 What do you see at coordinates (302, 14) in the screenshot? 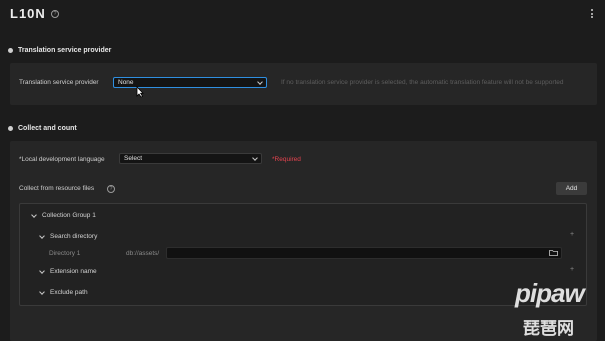
I see `top-bar: L10N ?` at bounding box center [302, 14].